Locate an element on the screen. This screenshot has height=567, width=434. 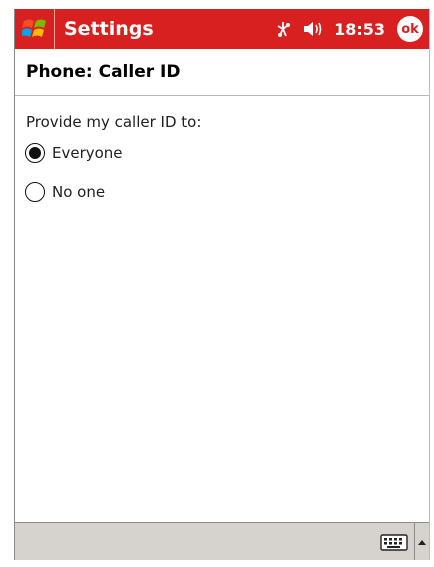
radio-button-everyone is located at coordinates (35, 153).